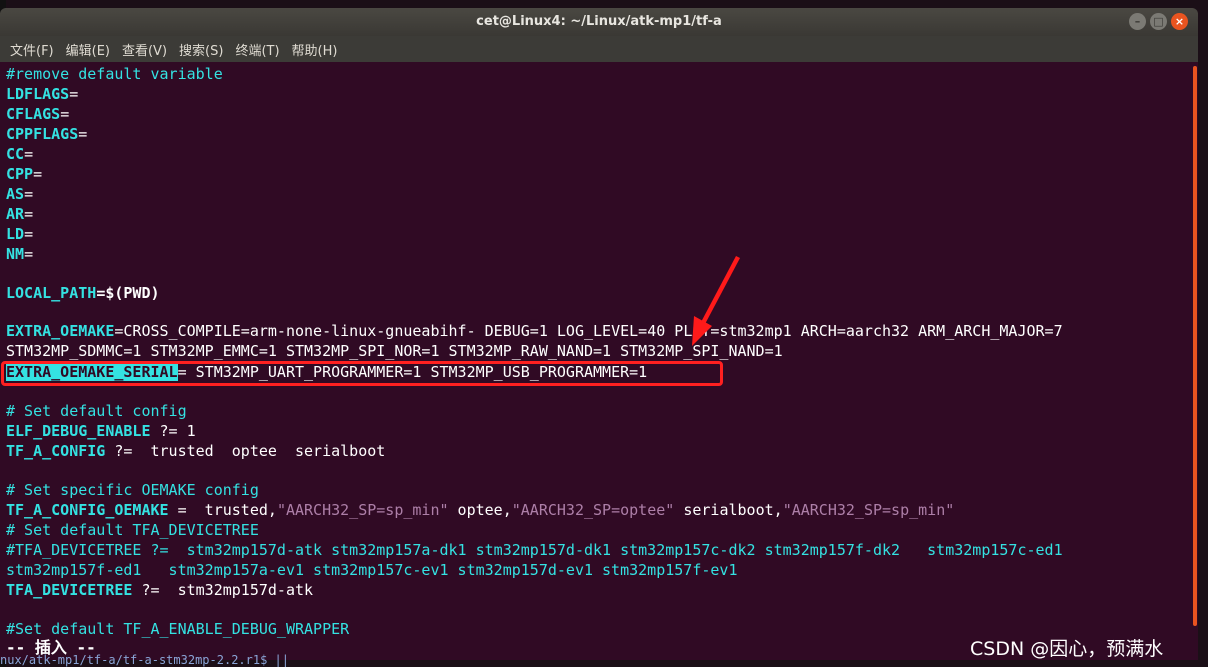  What do you see at coordinates (178, 629) in the screenshot?
I see `code-line: #Set default TF_A_ENABLE_DEBUG_WRAPPER` at bounding box center [178, 629].